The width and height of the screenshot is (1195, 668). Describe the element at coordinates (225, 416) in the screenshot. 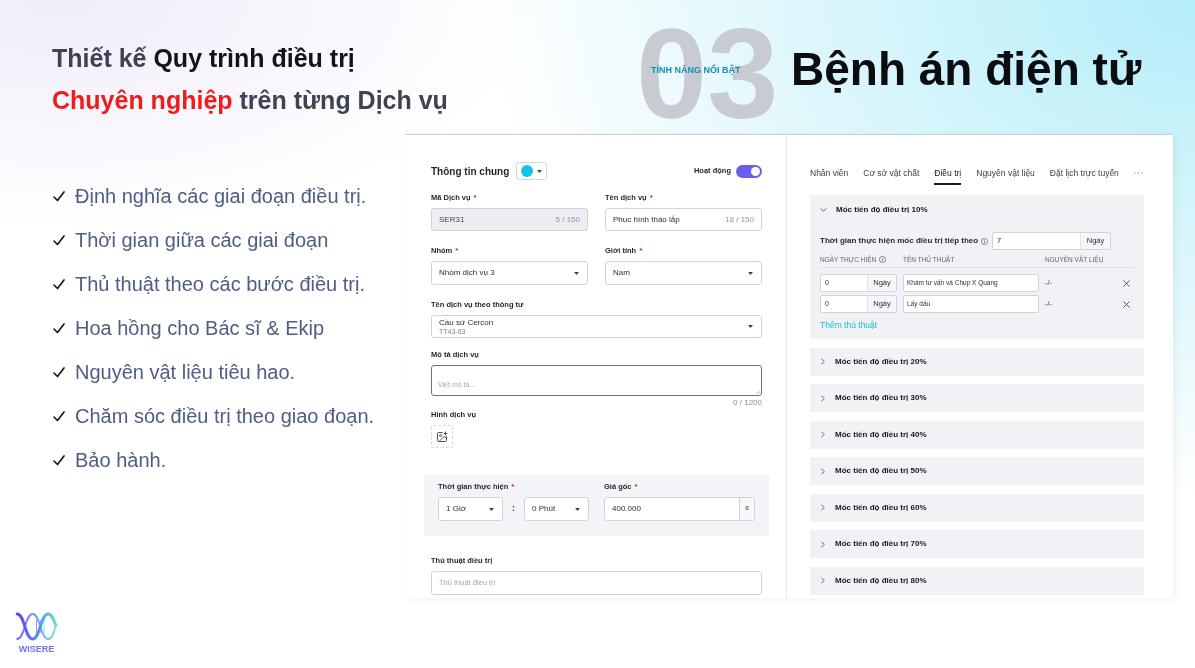

I see `feature-text: Chăm sóc điều trị theo giao đoạn.` at that location.